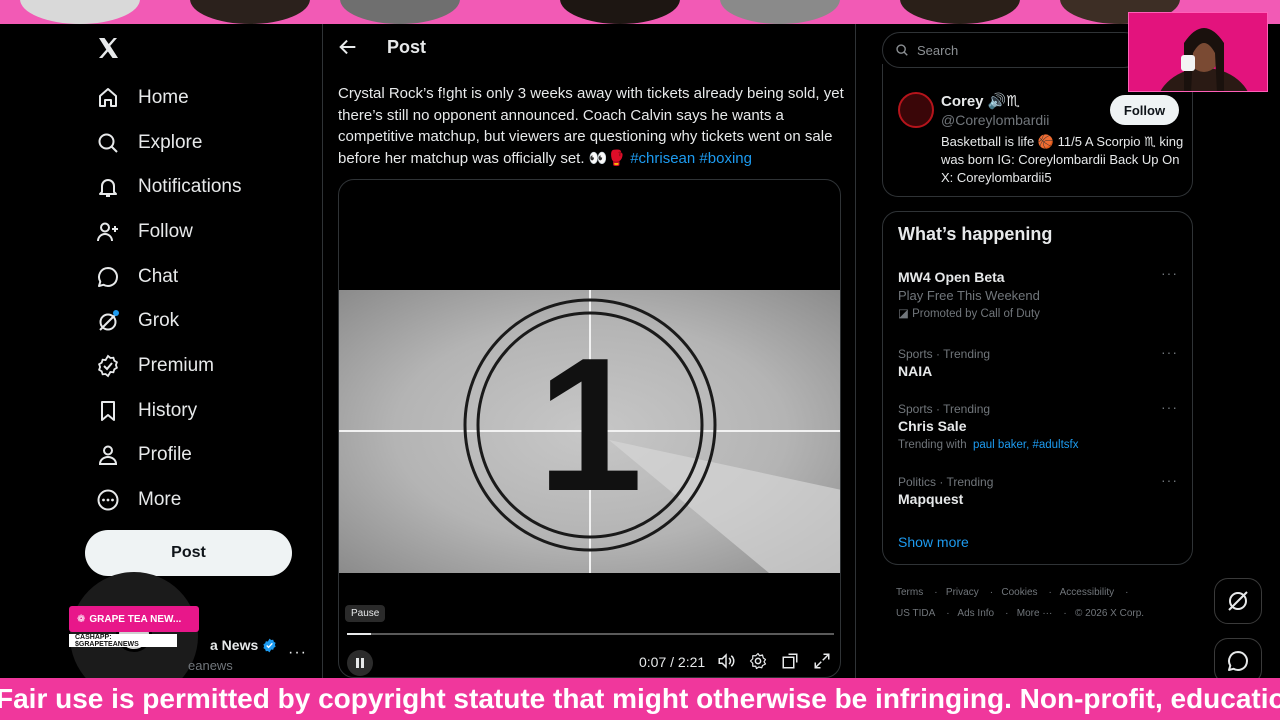 The height and width of the screenshot is (720, 1280). What do you see at coordinates (81, 619) in the screenshot?
I see `grape-icon: ❁` at bounding box center [81, 619].